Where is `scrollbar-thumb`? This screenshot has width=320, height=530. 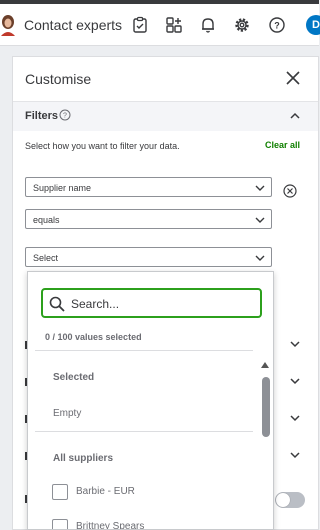 scrollbar-thumb is located at coordinates (266, 407).